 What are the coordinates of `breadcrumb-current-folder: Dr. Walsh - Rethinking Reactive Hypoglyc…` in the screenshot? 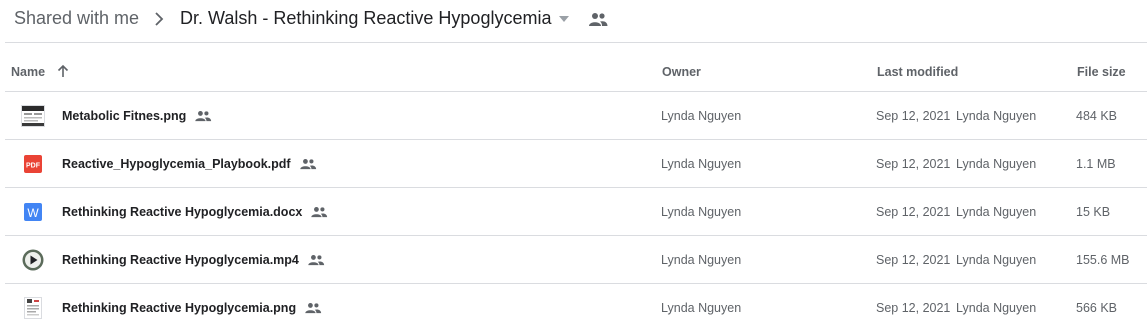 It's located at (365, 18).